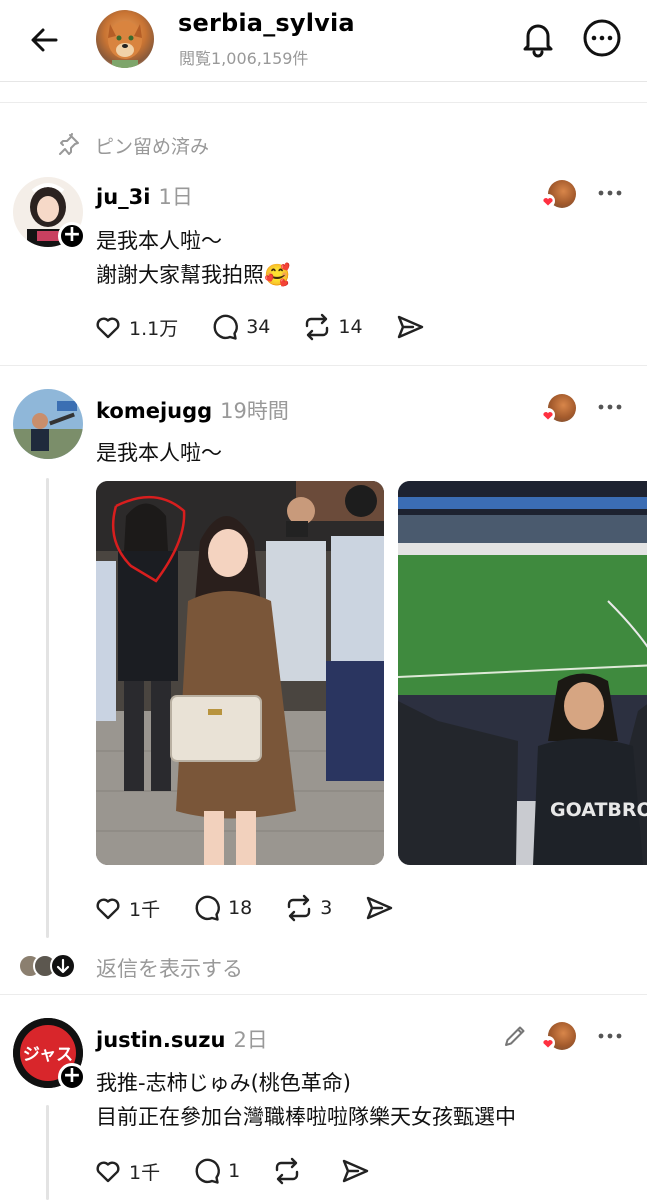 Image resolution: width=647 pixels, height=1200 pixels. Describe the element at coordinates (538, 38) in the screenshot. I see `bell-icon` at that location.